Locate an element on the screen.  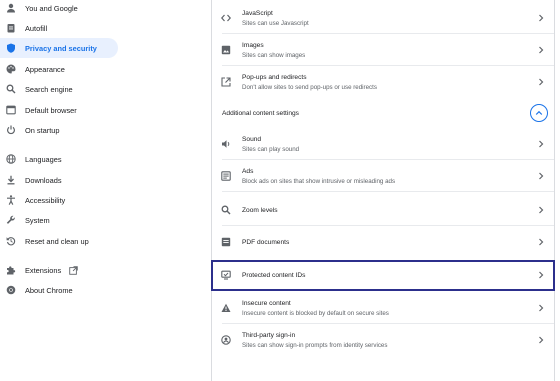
sidebar-item-languages: Languages is located at coordinates (59, 159).